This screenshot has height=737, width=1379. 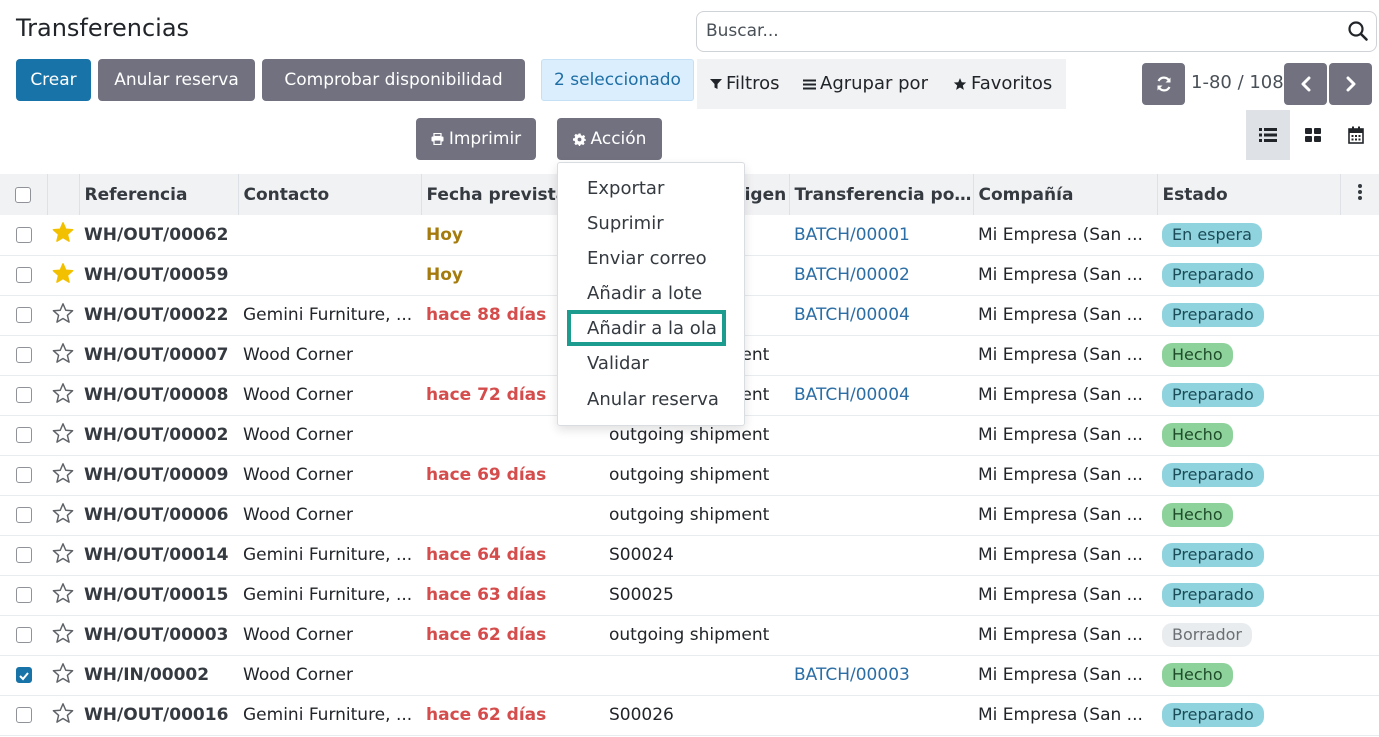 What do you see at coordinates (1006, 31) in the screenshot?
I see `search-input` at bounding box center [1006, 31].